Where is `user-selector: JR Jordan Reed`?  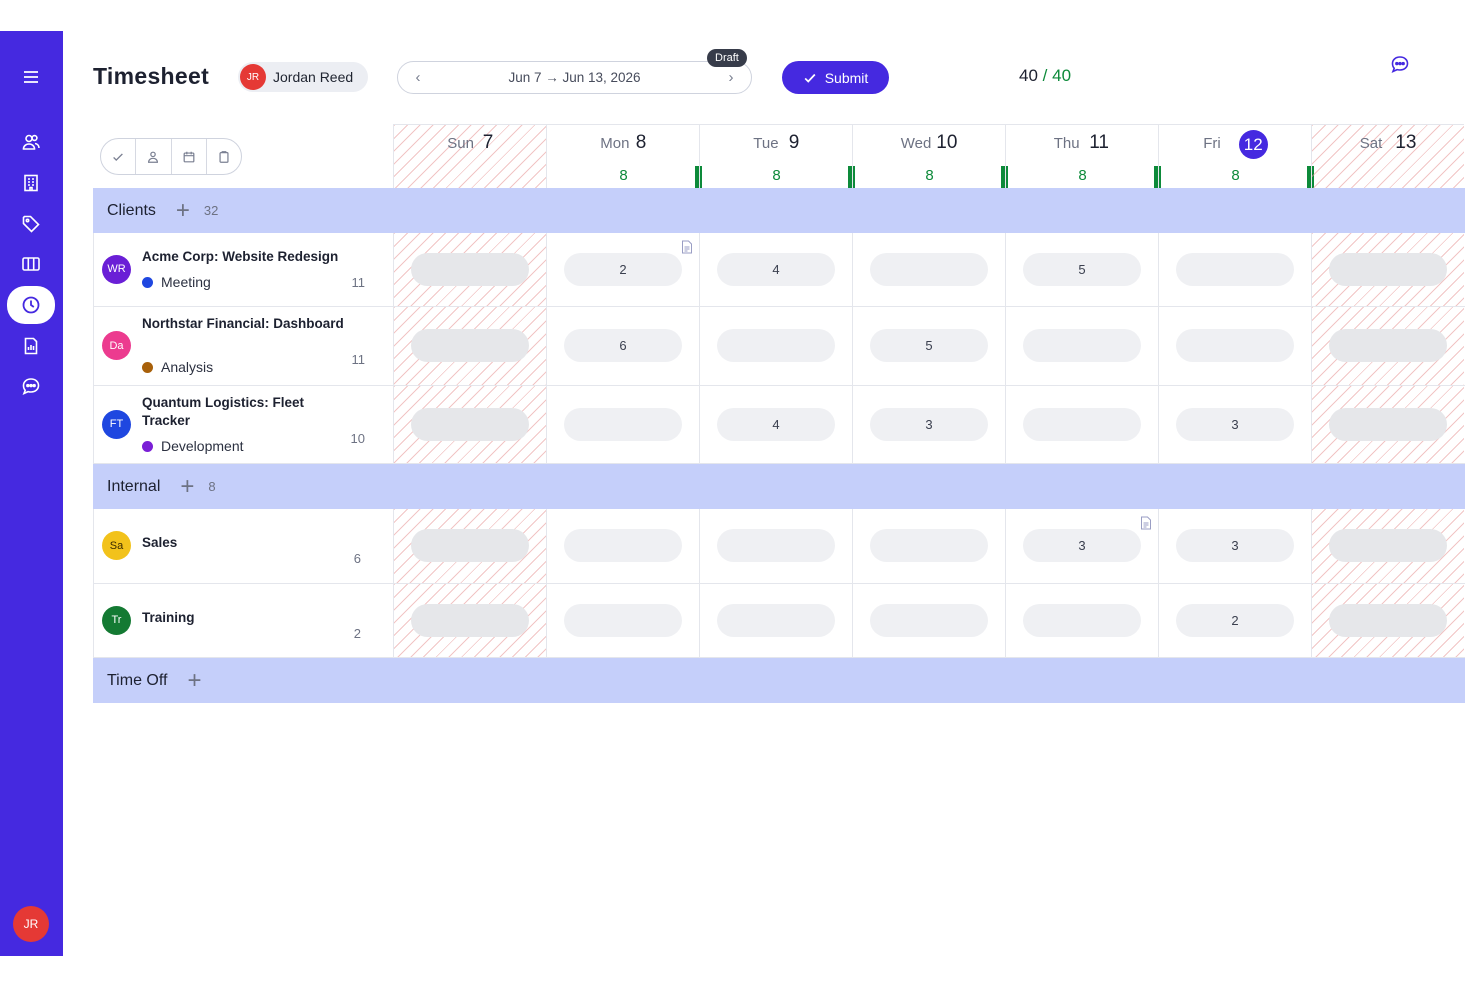
user-selector: JR Jordan Reed is located at coordinates (303, 77).